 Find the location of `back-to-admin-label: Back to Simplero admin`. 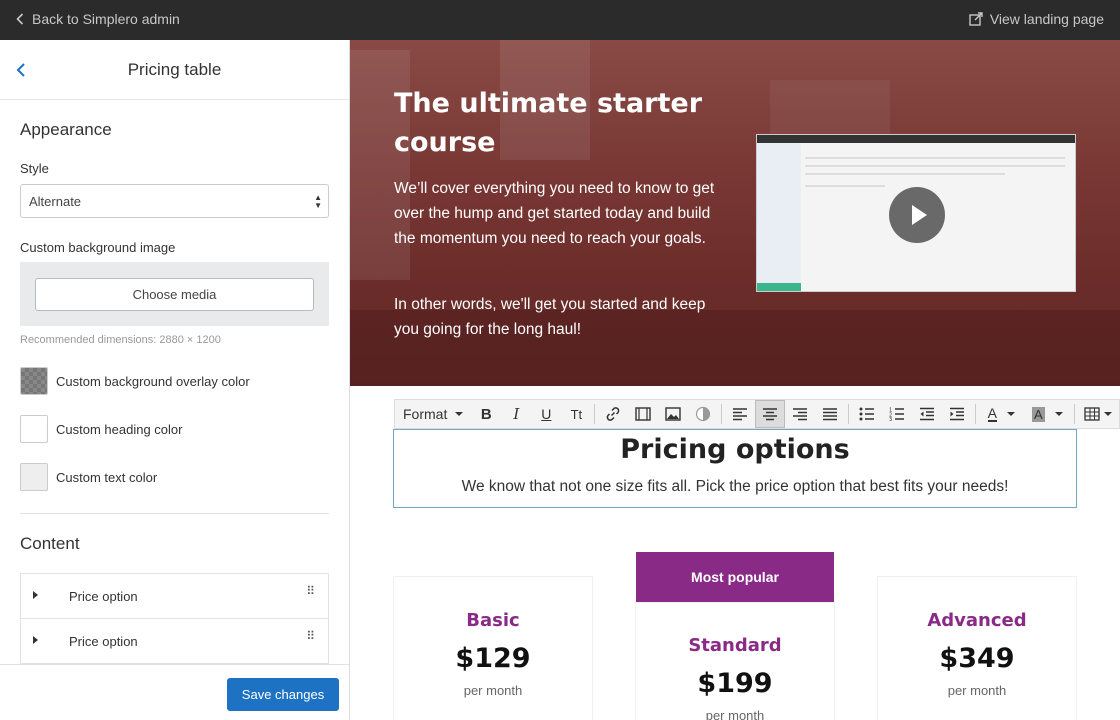

back-to-admin-label: Back to Simplero admin is located at coordinates (106, 19).